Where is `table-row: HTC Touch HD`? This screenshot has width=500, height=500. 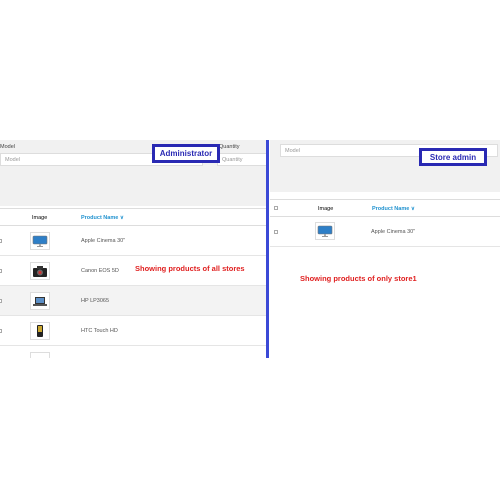 table-row: HTC Touch HD is located at coordinates (133, 331).